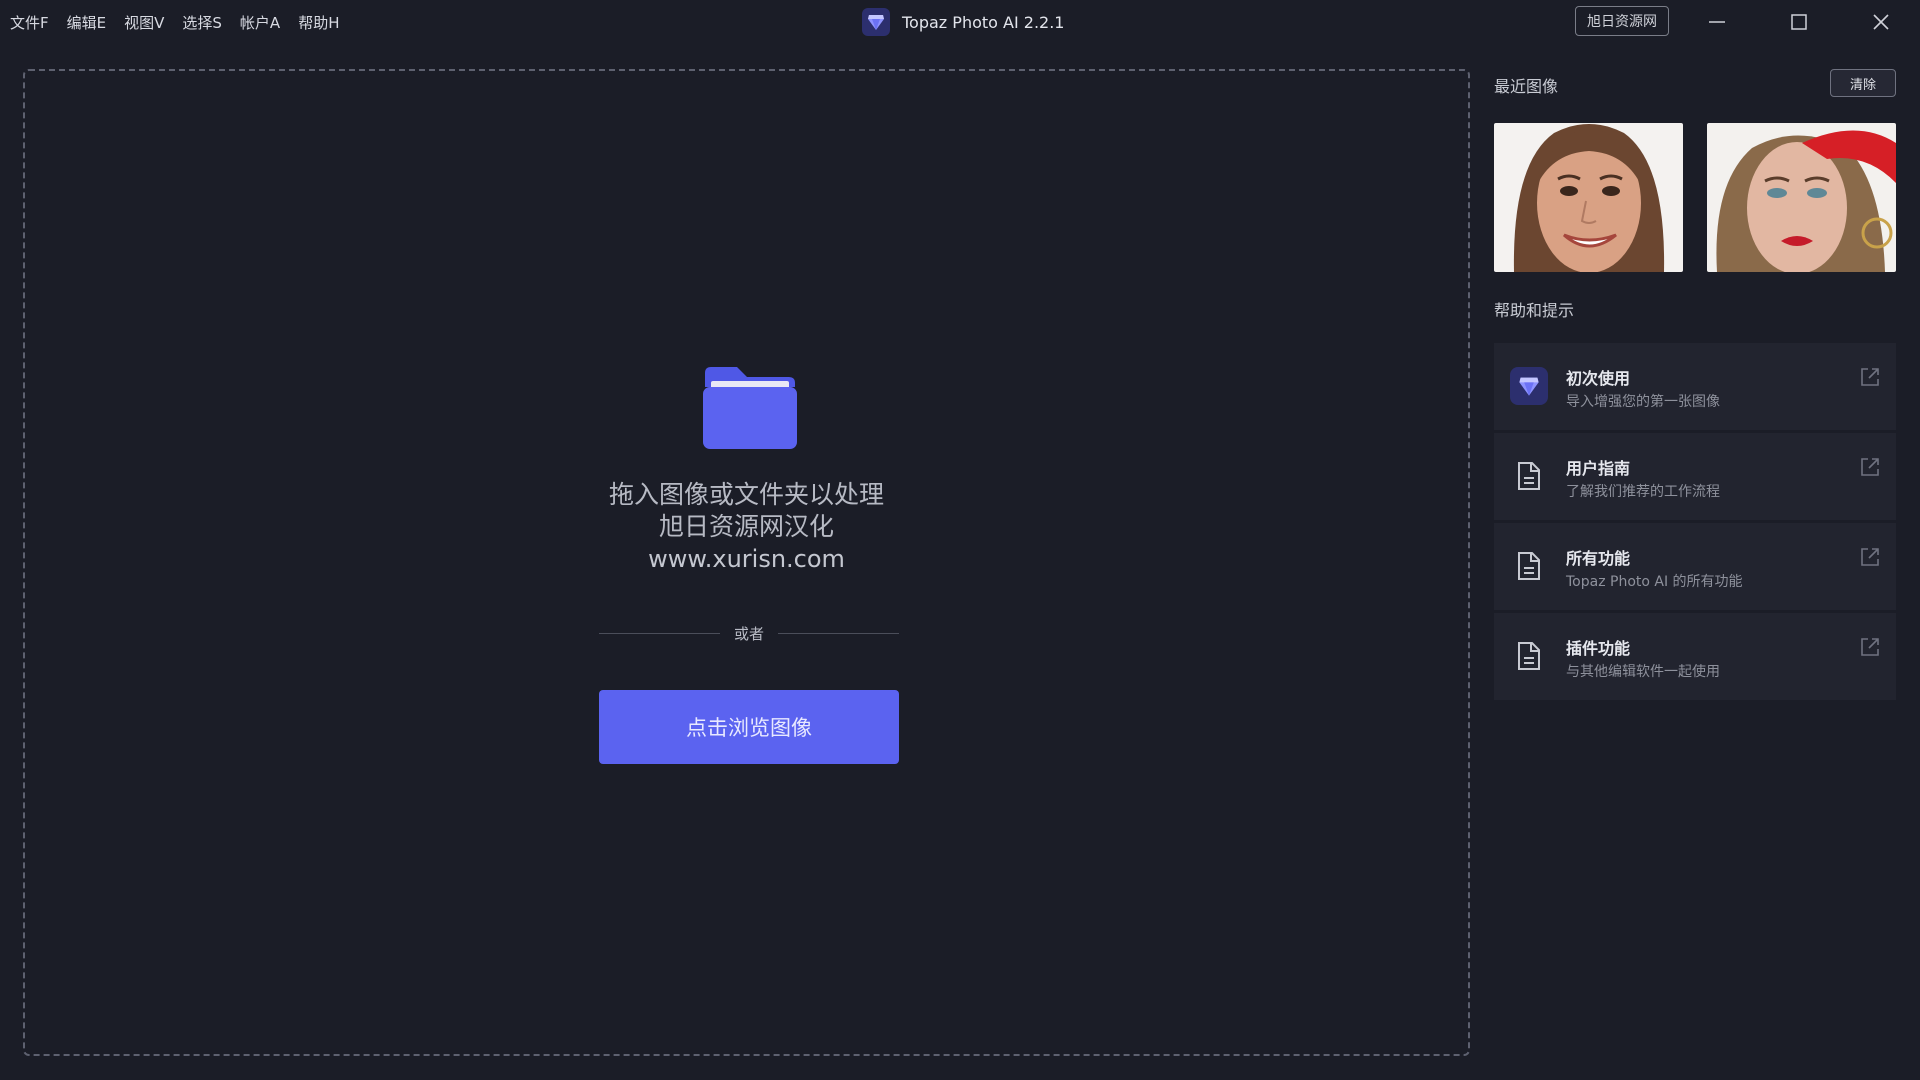 This screenshot has width=1920, height=1080. Describe the element at coordinates (983, 22) in the screenshot. I see `app-title: Topaz Photo AI 2.2.1` at that location.